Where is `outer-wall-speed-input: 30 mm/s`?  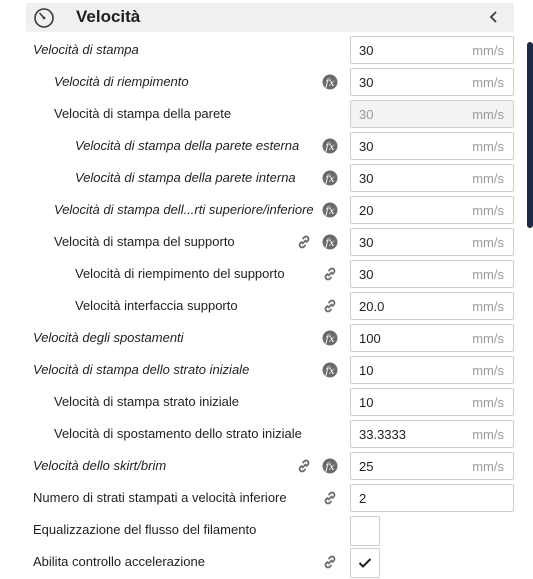
outer-wall-speed-input: 30 mm/s is located at coordinates (432, 146).